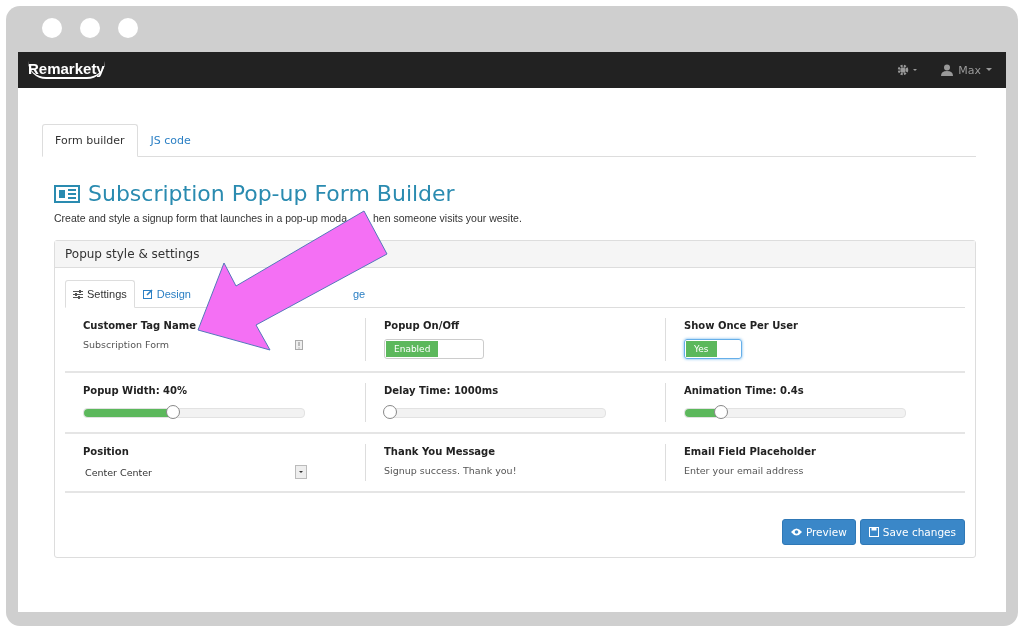 This screenshot has height=632, width=1024. I want to click on page-description: Create and style a signup form that launches in a pop-up moda, so click(200, 218).